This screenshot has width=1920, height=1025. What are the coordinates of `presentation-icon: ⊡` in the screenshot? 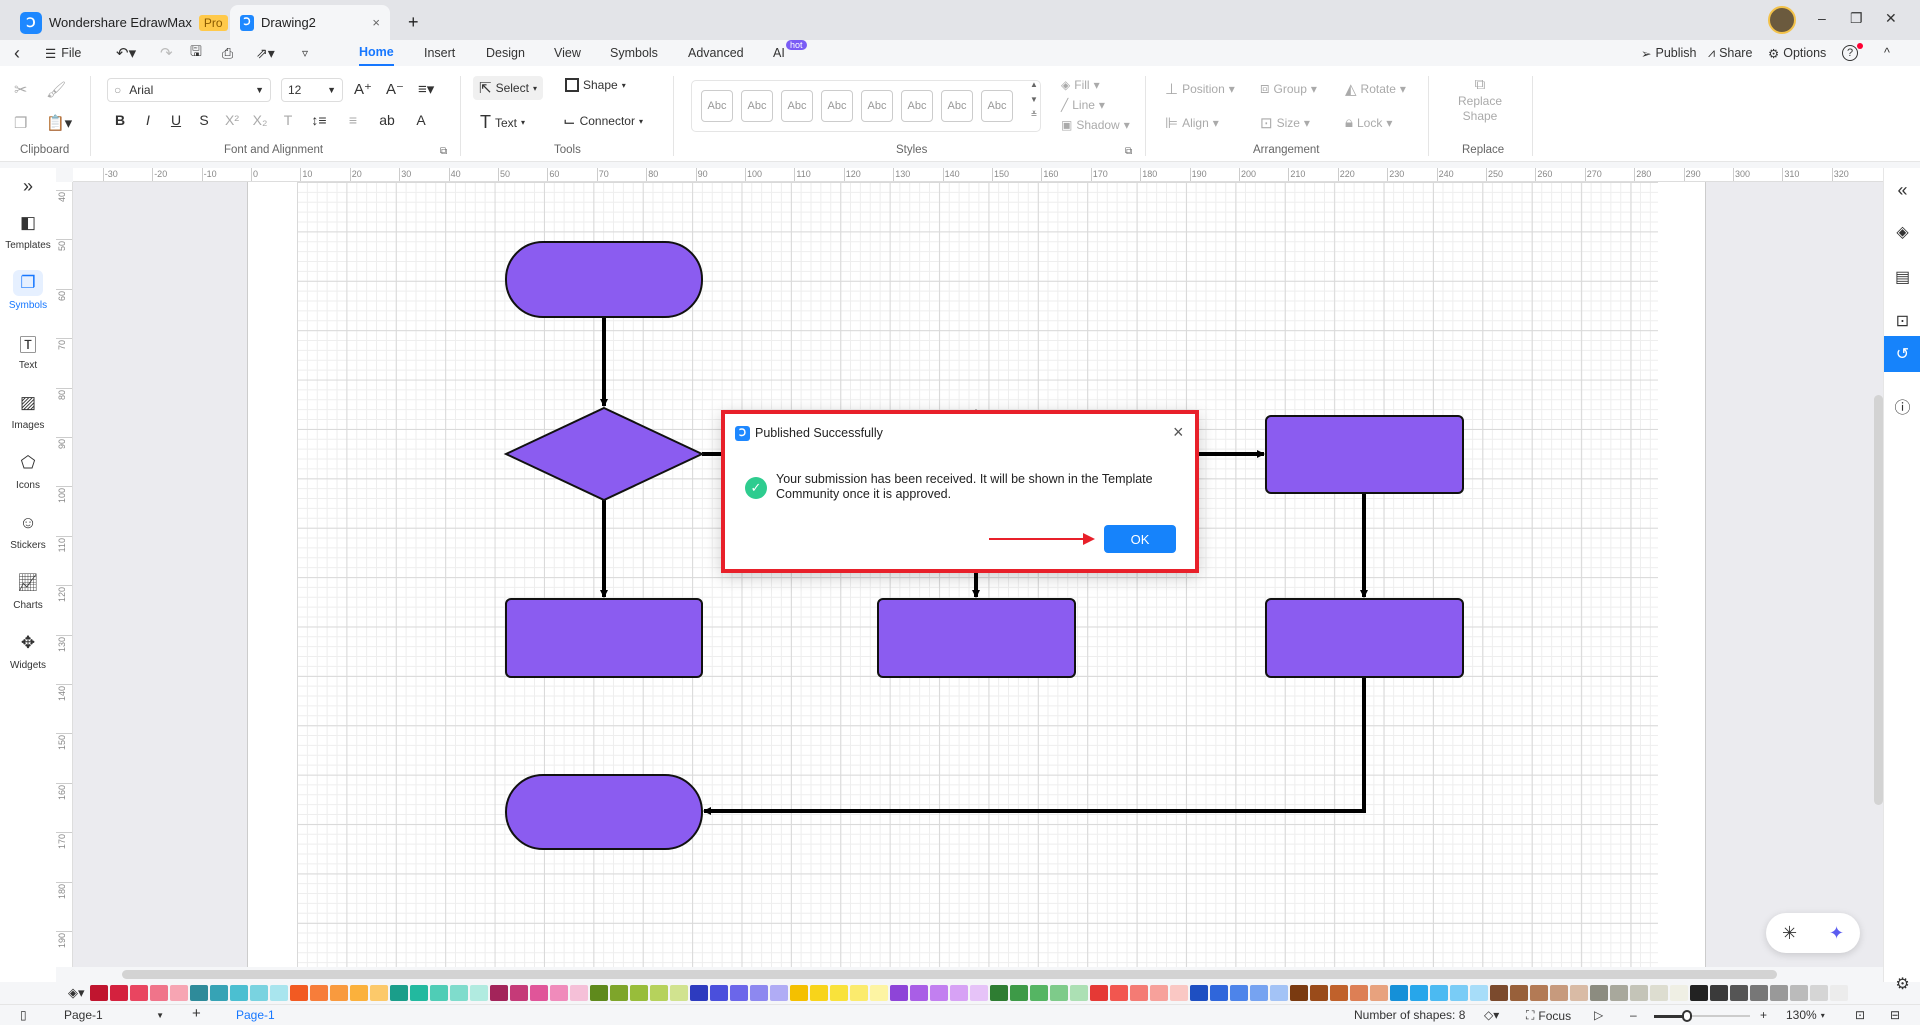 It's located at (1902, 321).